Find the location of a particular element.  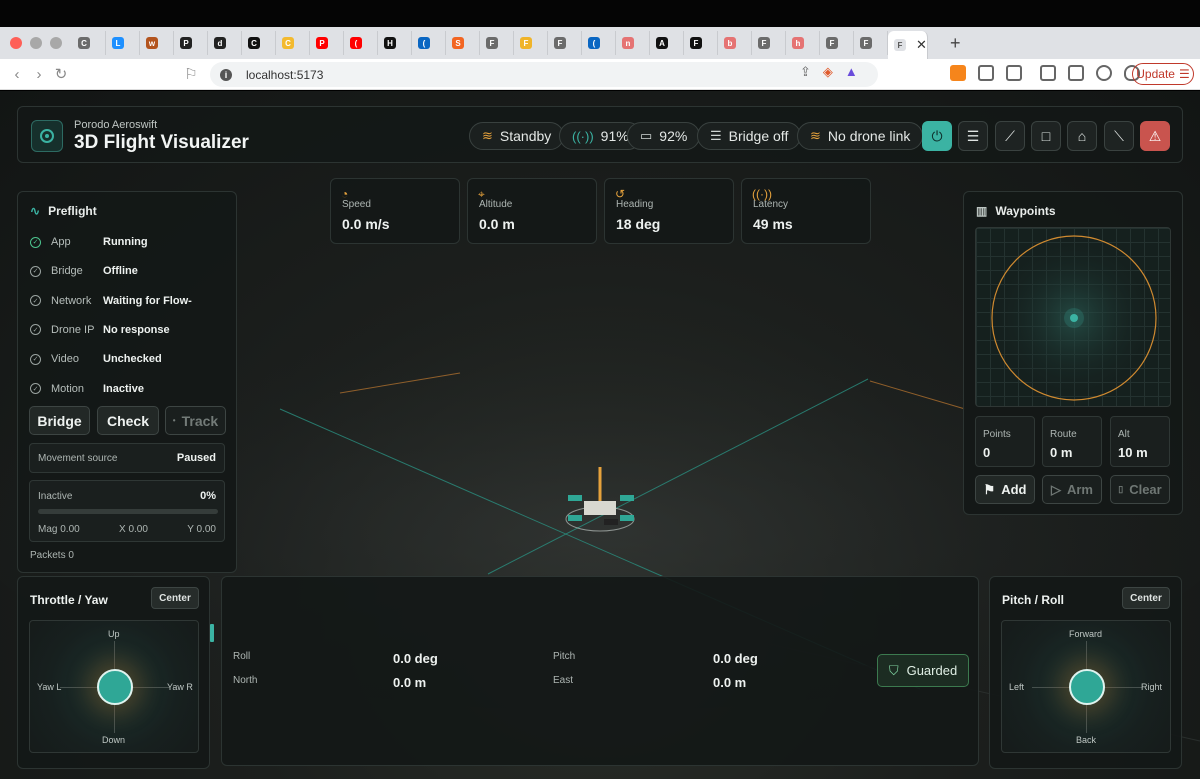

yaw-left-label: Yaw L is located at coordinates (49, 687).